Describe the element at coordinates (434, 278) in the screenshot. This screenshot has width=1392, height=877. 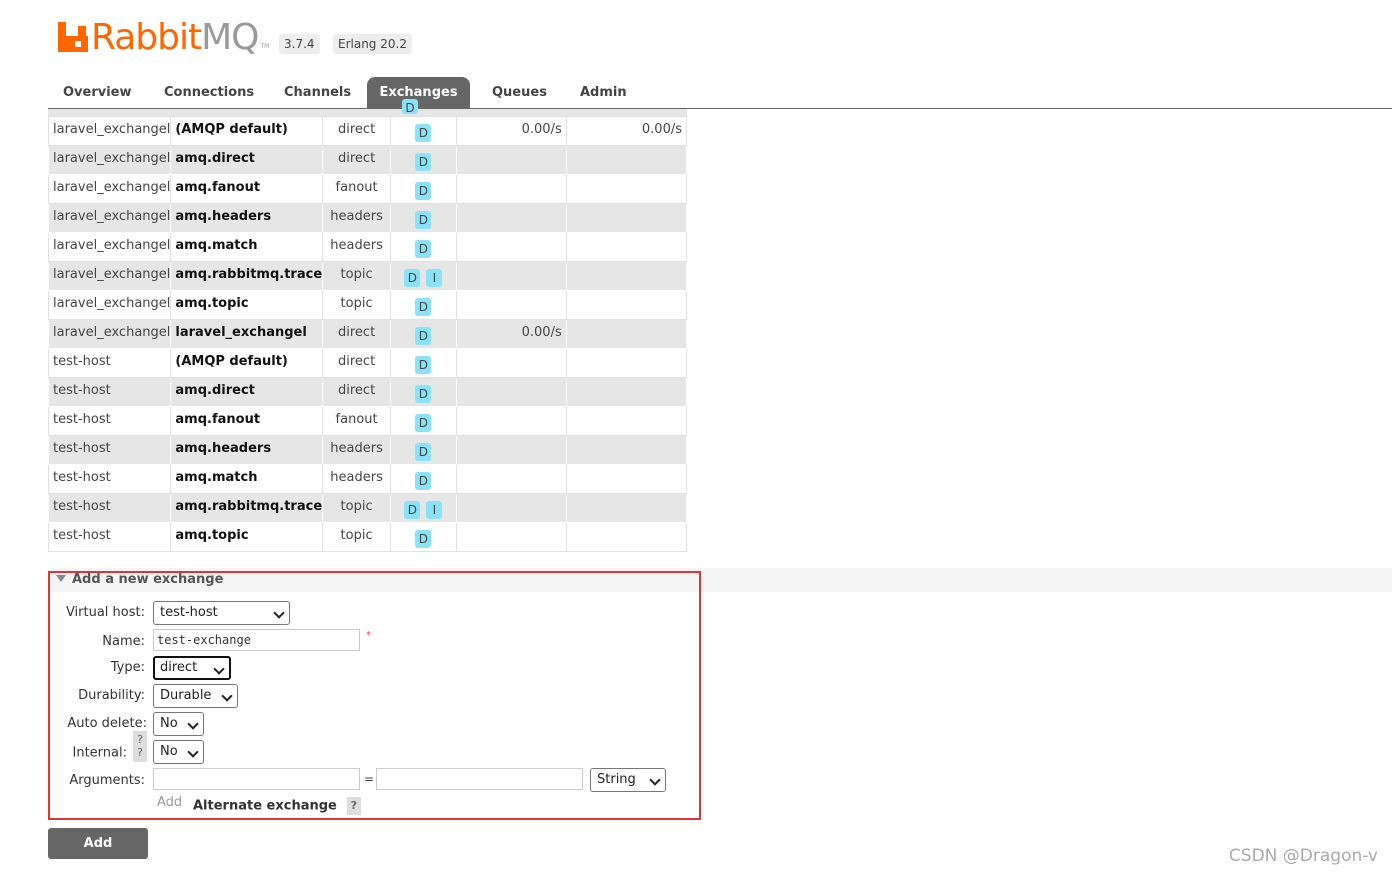
I see `feature-internal-badge: I` at that location.